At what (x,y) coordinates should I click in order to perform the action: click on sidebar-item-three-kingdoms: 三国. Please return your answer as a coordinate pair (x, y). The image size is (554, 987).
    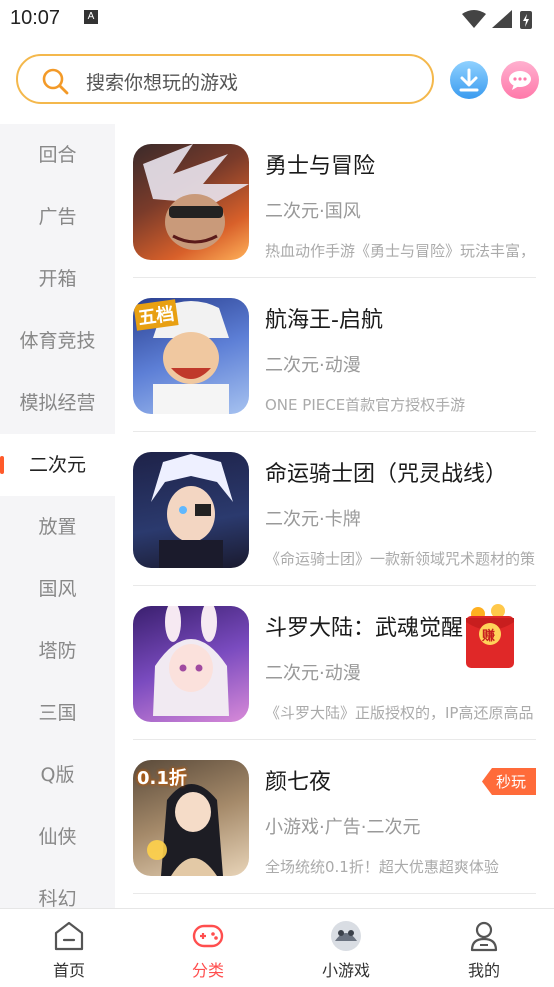
    Looking at the image, I should click on (57, 713).